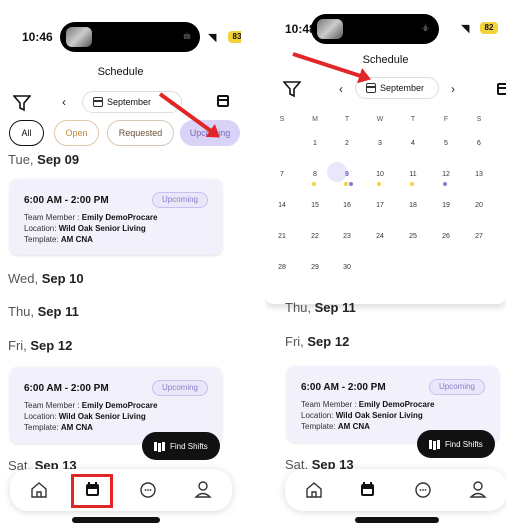 This screenshot has width=506, height=525. What do you see at coordinates (367, 490) in the screenshot?
I see `calendar-tab-icon` at bounding box center [367, 490].